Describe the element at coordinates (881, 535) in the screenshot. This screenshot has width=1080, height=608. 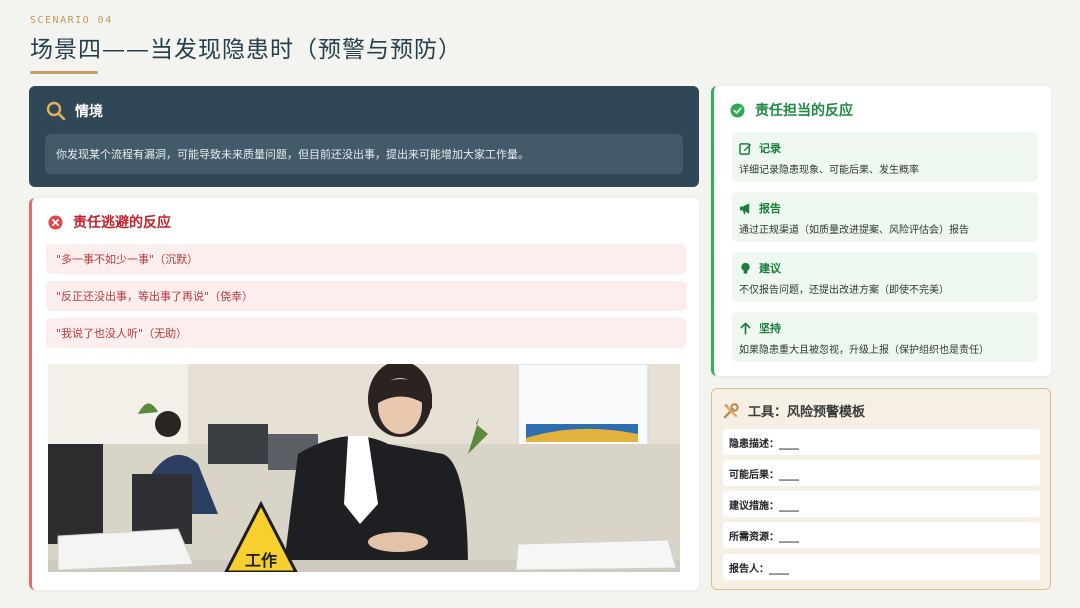
I see `template-field: 所需资源：____` at that location.